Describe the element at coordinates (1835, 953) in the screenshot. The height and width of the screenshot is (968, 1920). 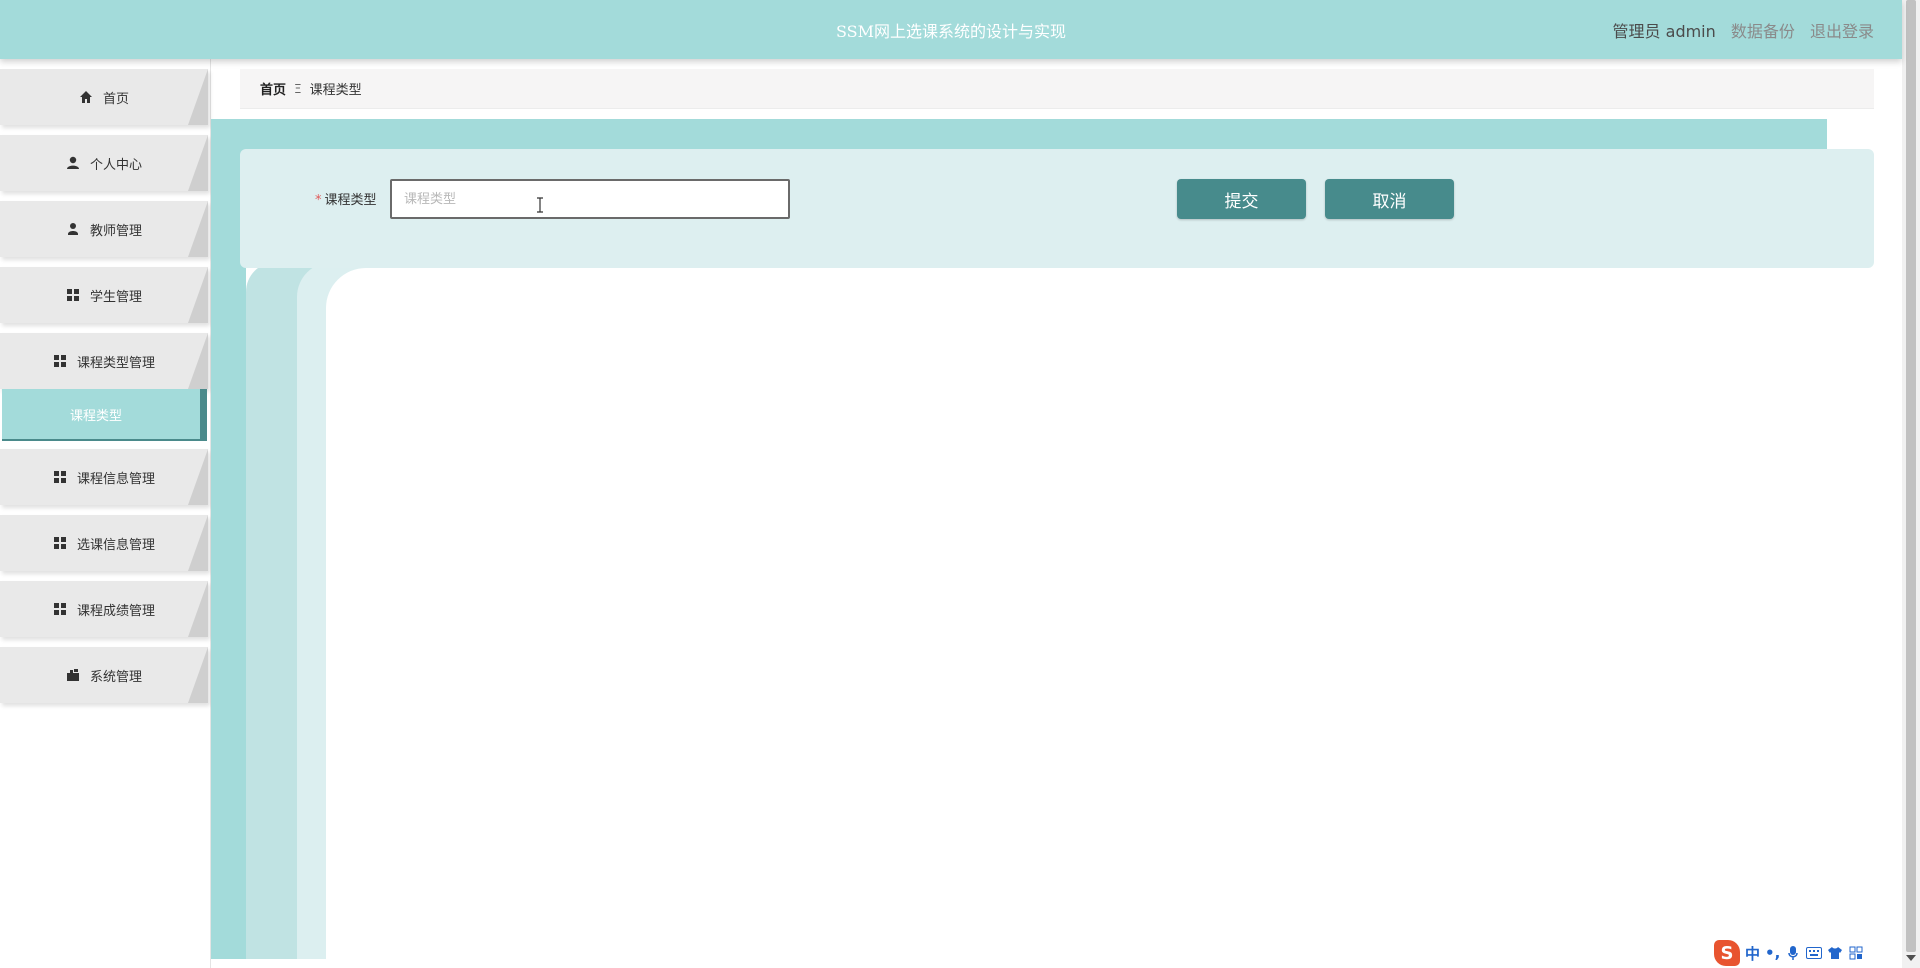
I see `skin-shirt-icon` at that location.